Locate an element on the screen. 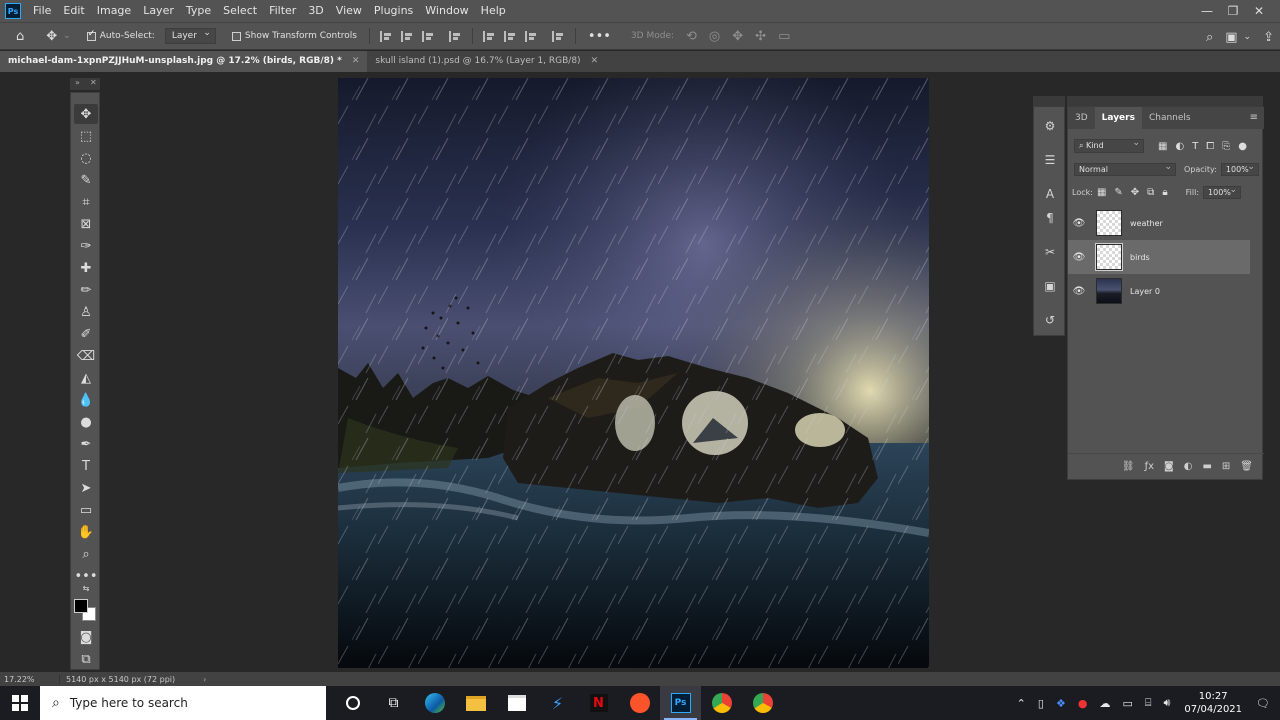  new-fill-adjustment-icon: ◐ is located at coordinates (1188, 466).